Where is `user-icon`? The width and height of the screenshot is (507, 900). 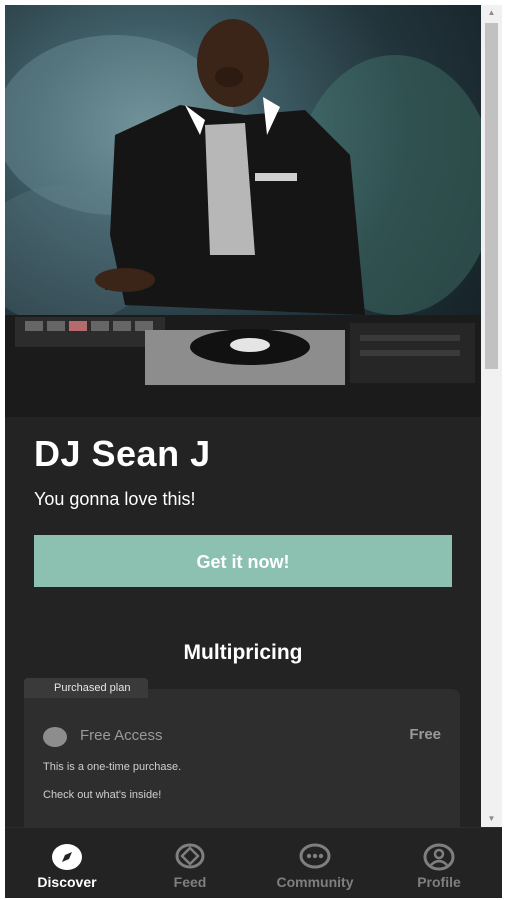 user-icon is located at coordinates (439, 857).